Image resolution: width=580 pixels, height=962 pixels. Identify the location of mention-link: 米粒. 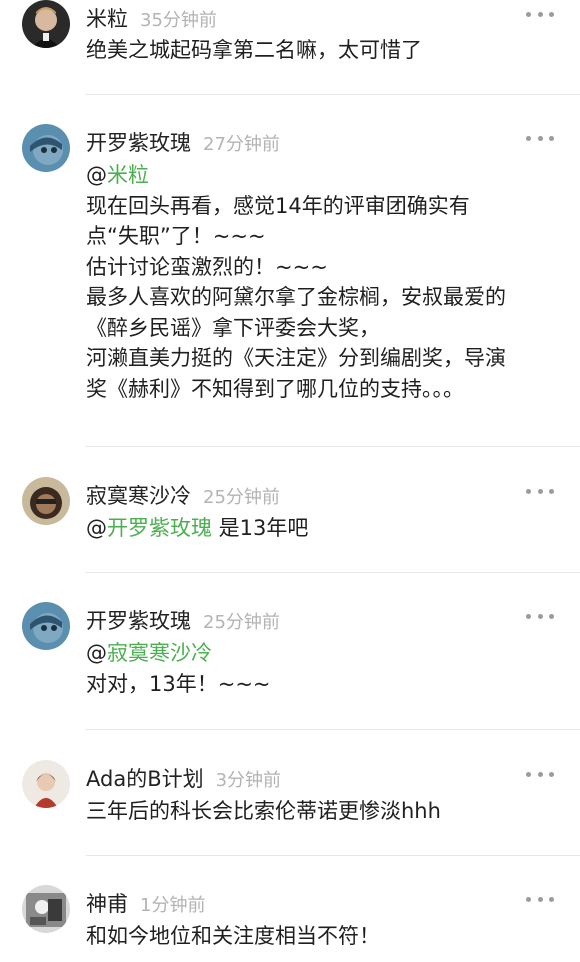
(128, 175).